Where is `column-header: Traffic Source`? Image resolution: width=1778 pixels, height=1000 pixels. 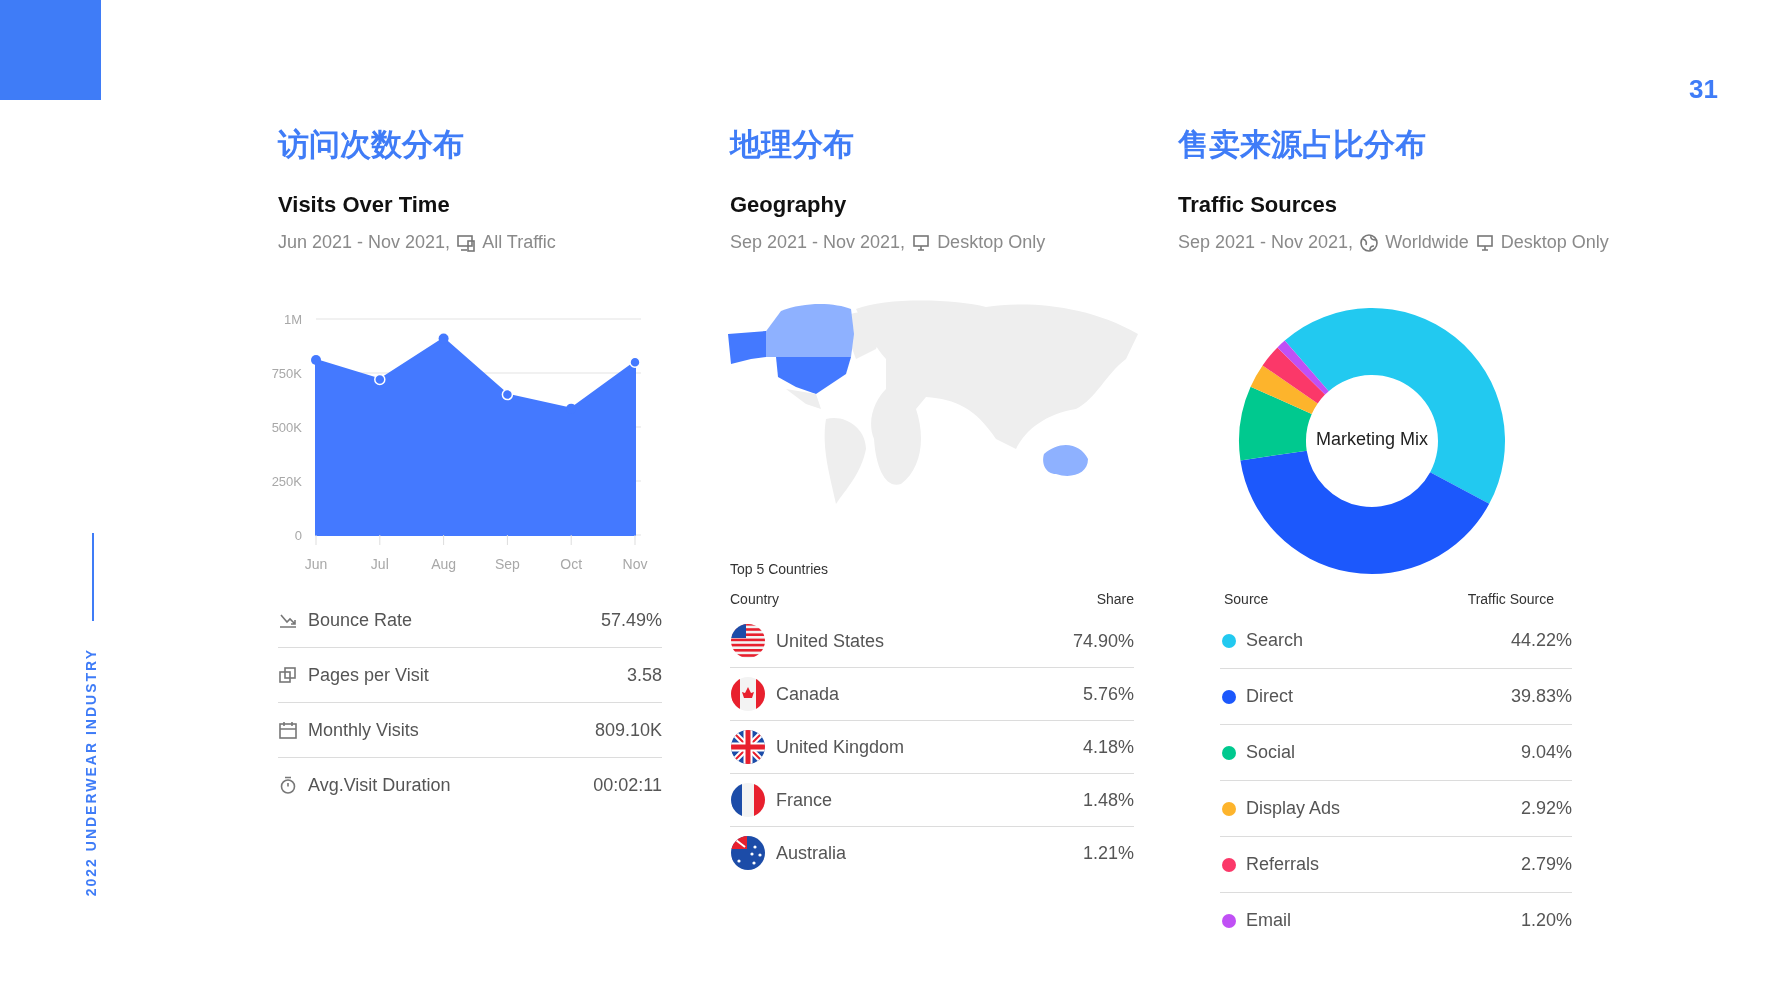
column-header: Traffic Source is located at coordinates (1510, 599).